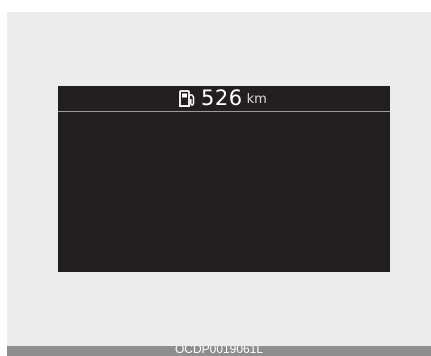 The width and height of the screenshot is (431, 356). I want to click on figure-code: OCDP0019061L, so click(219, 351).